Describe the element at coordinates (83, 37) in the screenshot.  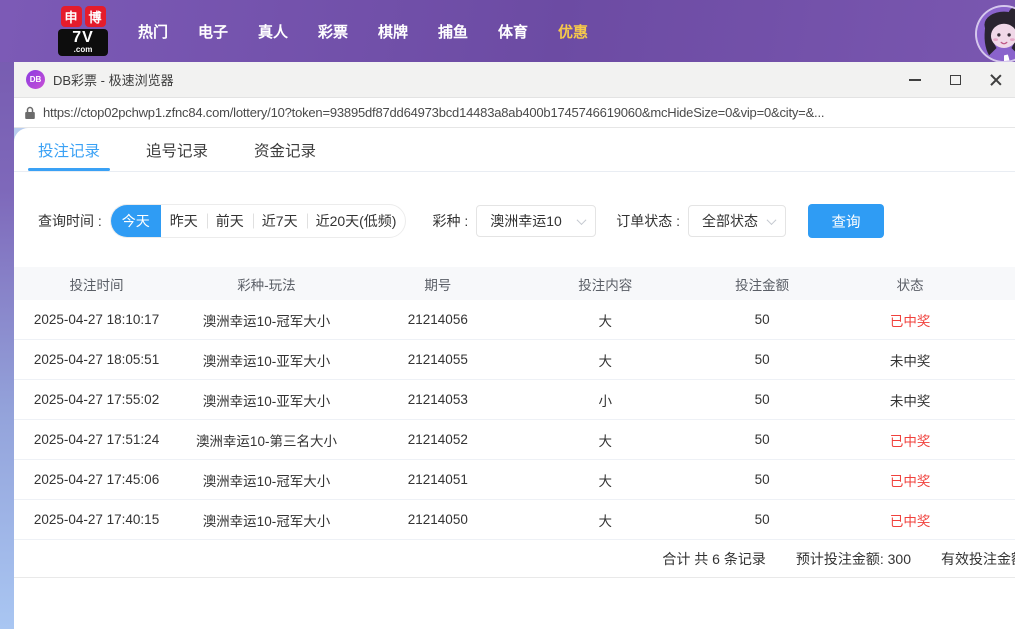
I see `logo-main-text: 7V` at that location.